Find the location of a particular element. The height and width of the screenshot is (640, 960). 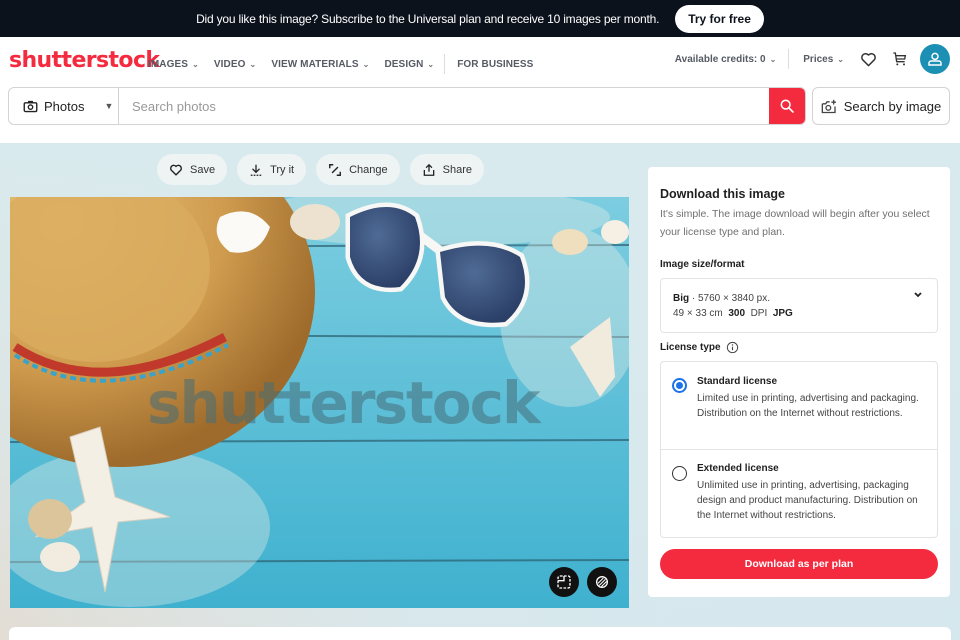

favorites-button is located at coordinates (868, 59).